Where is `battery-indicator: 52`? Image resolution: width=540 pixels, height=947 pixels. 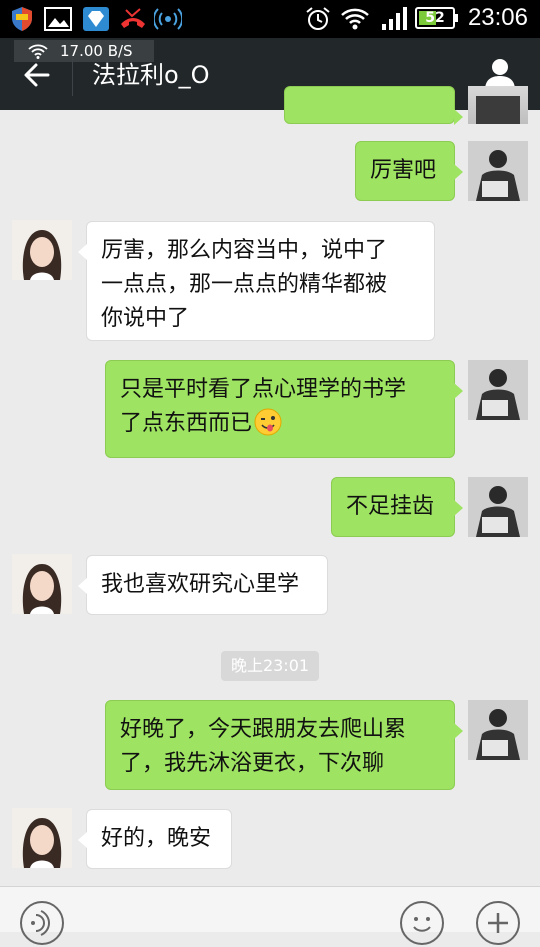
battery-indicator: 52 is located at coordinates (436, 18).